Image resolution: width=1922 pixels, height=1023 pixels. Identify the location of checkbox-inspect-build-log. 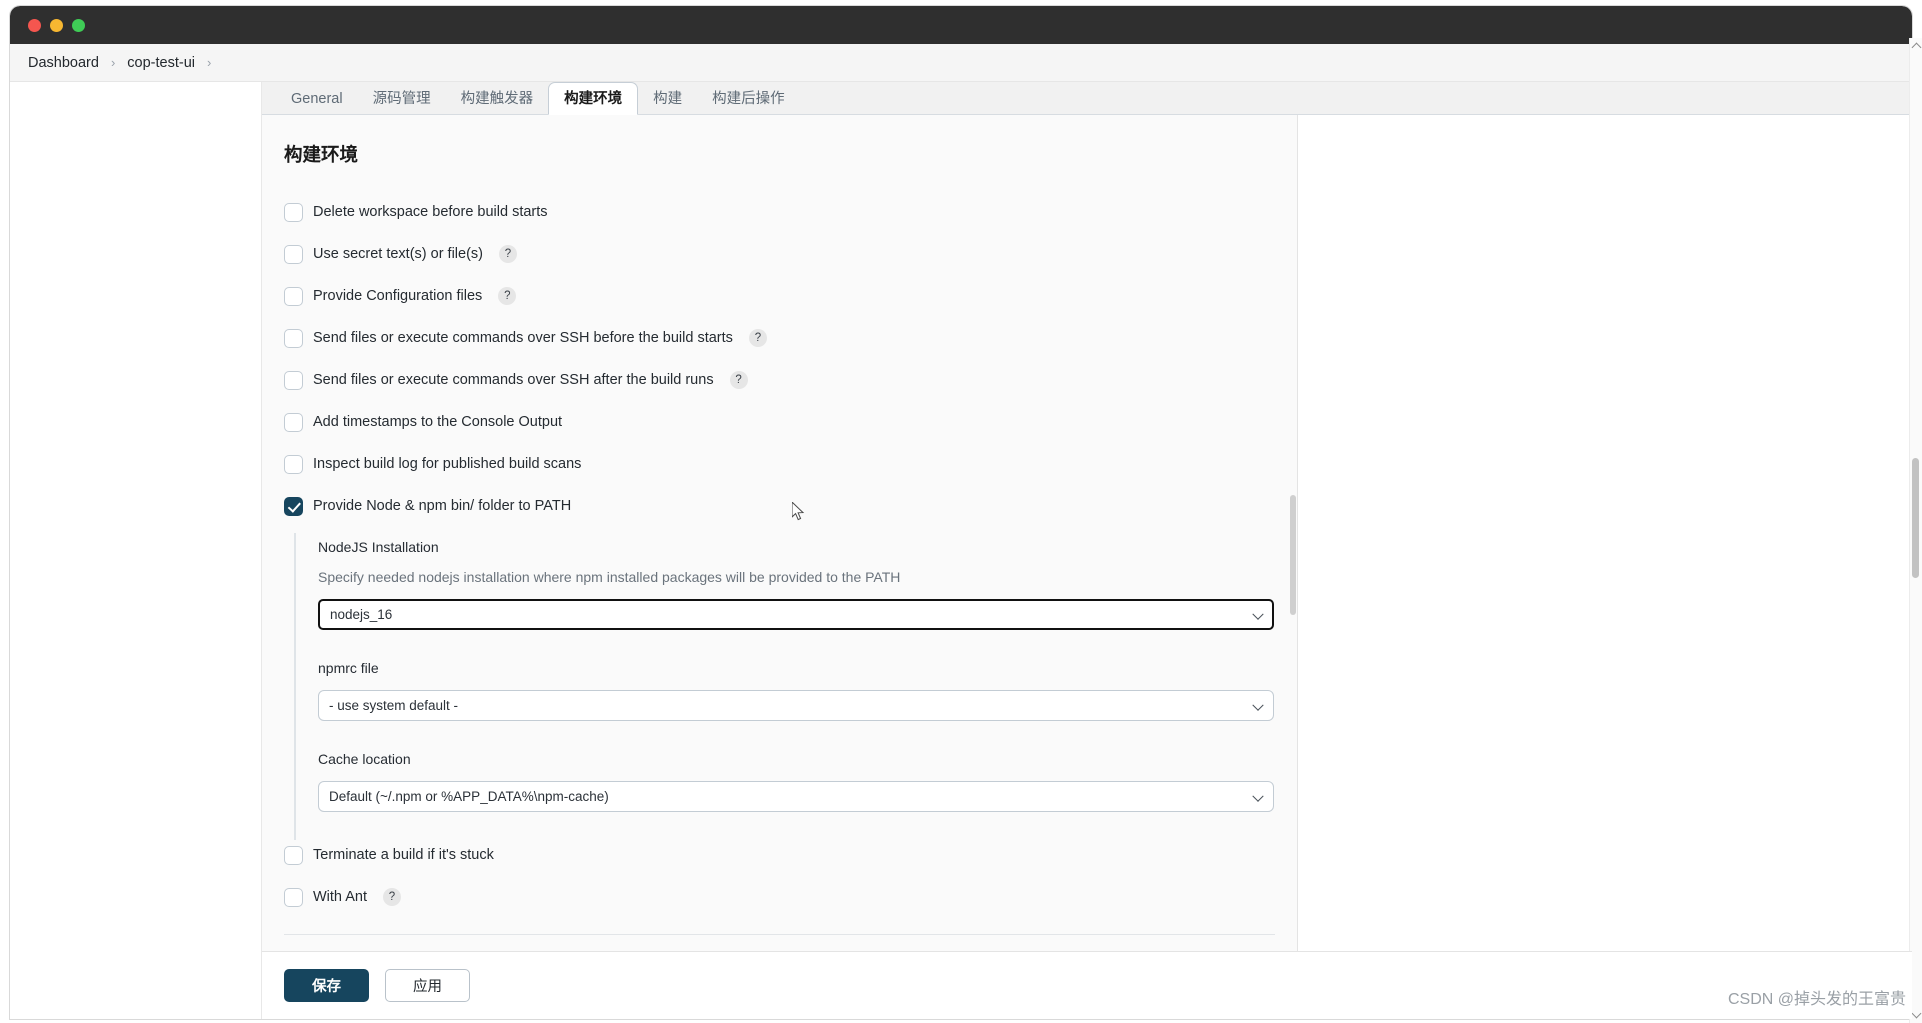
(293, 464).